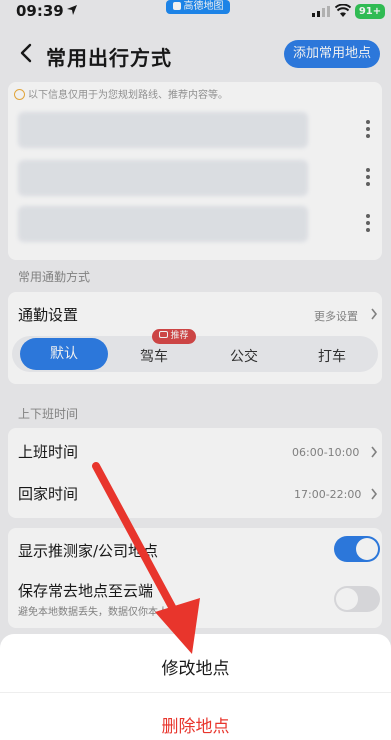  I want to click on divider, so click(195, 692).